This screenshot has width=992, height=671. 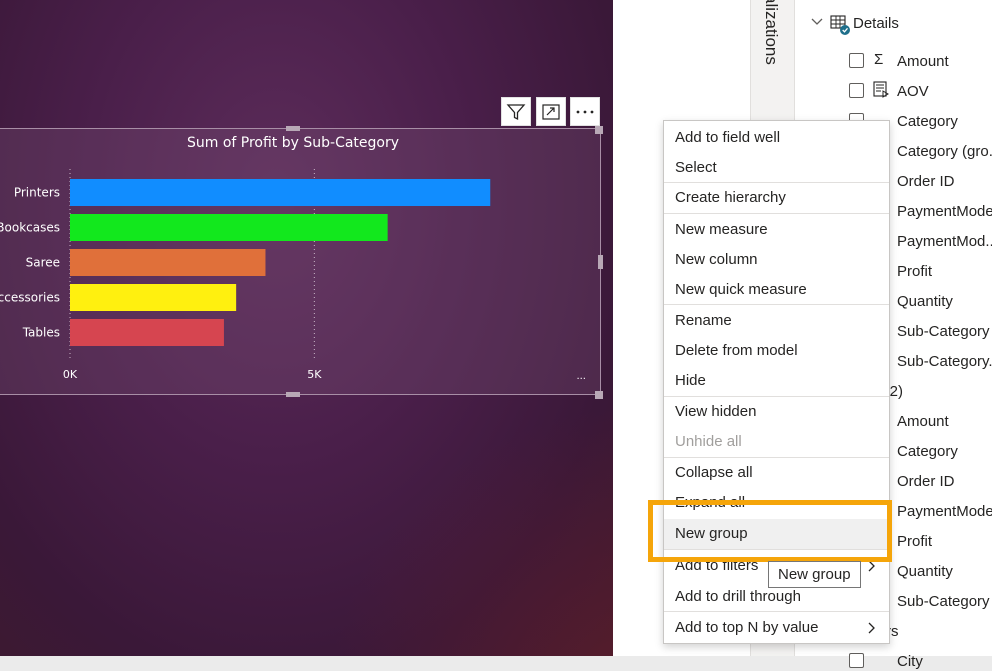 I want to click on menu-item-label: New quick measure, so click(x=741, y=289).